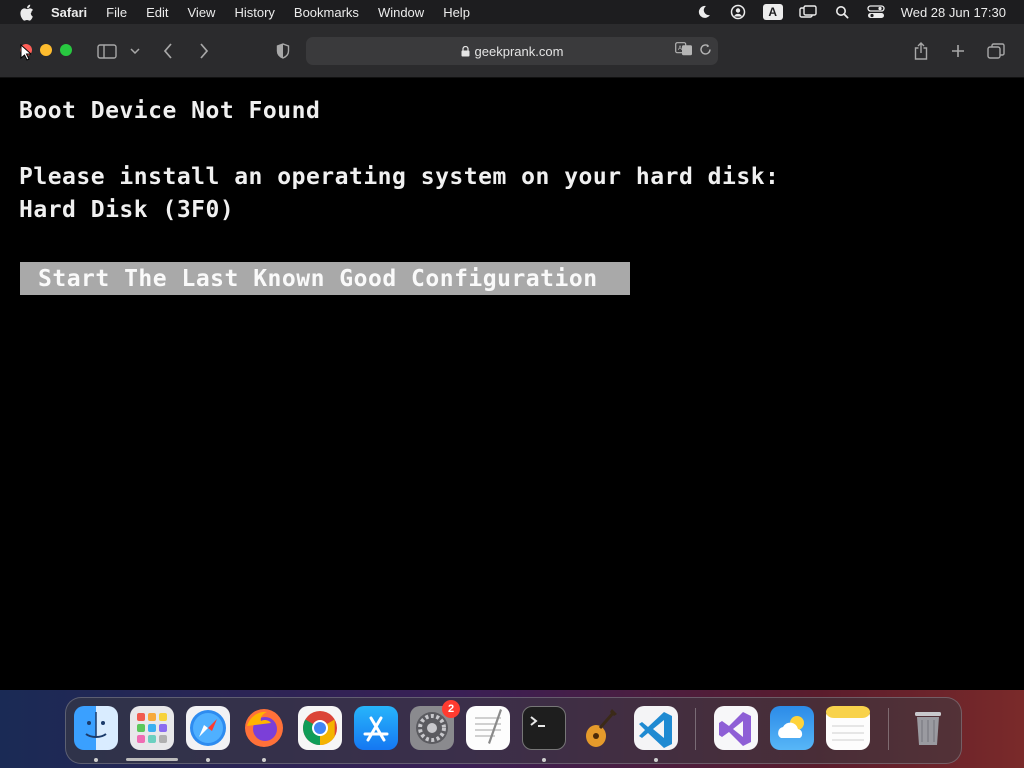 The height and width of the screenshot is (768, 1024). I want to click on zoom-window-button, so click(66, 50).